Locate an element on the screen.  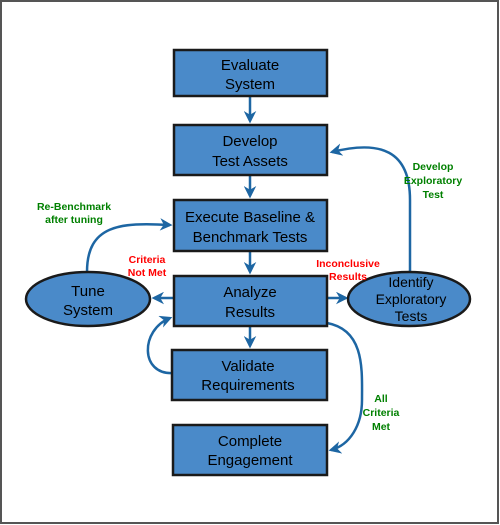
svg-text: Met is located at coordinates (381, 427).